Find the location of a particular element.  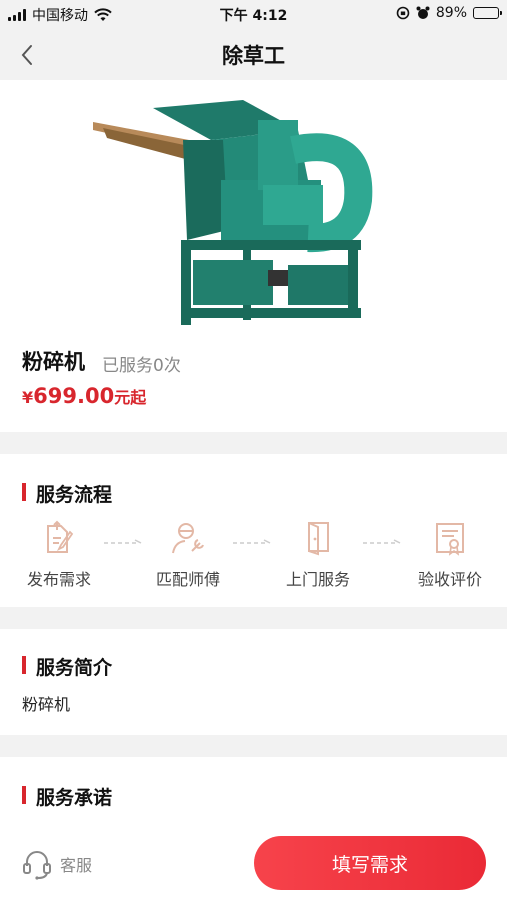

promise-section: 服务承诺 is located at coordinates (253, 792).